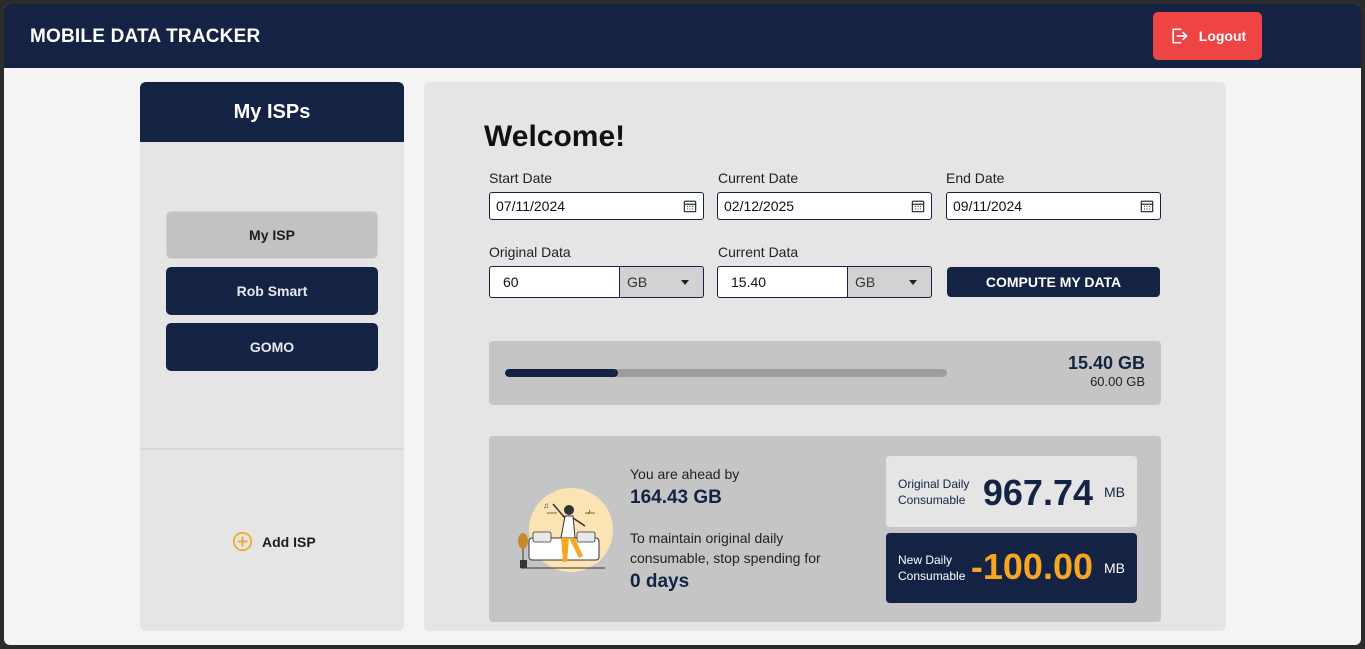  What do you see at coordinates (1180, 36) in the screenshot?
I see `logout-icon` at bounding box center [1180, 36].